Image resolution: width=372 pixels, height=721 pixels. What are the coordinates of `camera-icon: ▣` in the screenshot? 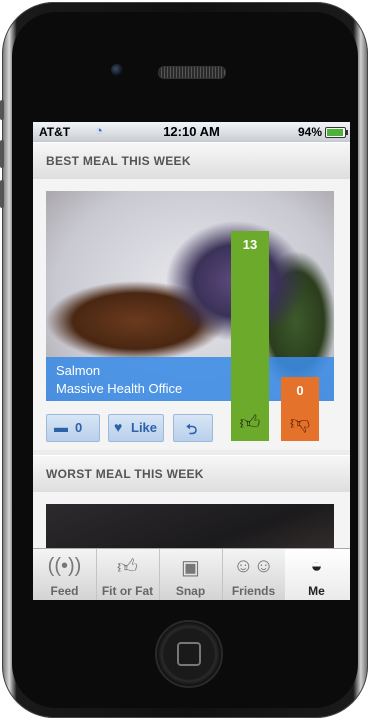 It's located at (190, 568).